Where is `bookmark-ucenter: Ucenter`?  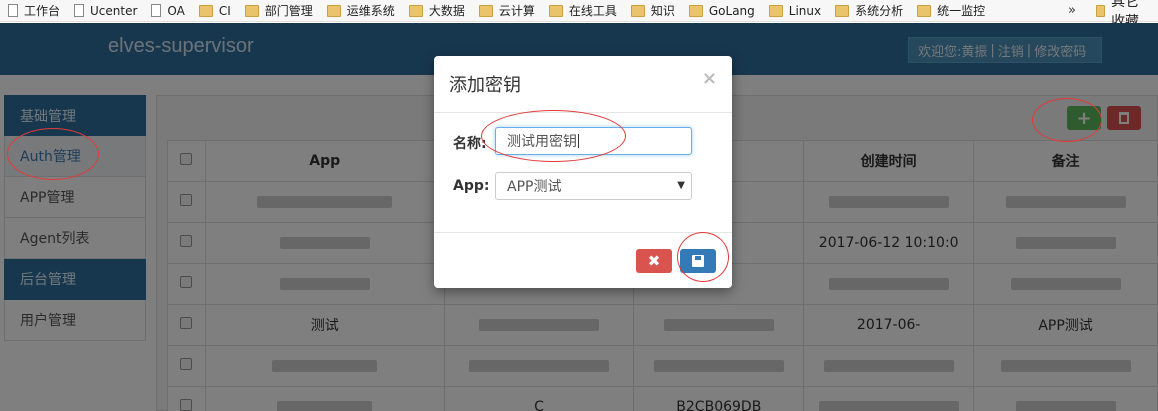 bookmark-ucenter: Ucenter is located at coordinates (105, 11).